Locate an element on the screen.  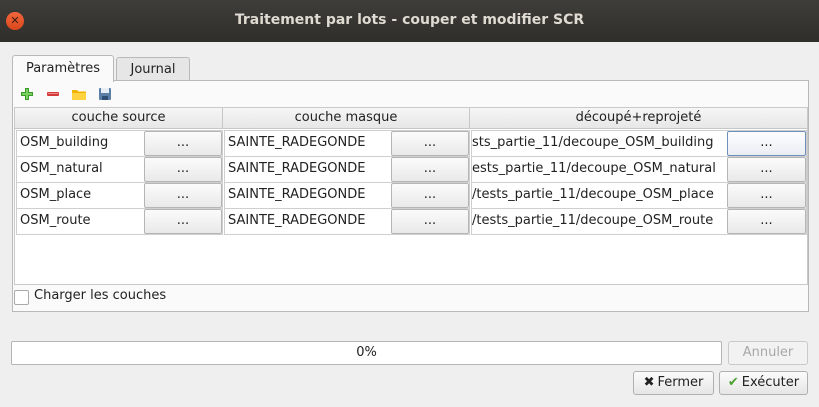
add-row-icon is located at coordinates (27, 94).